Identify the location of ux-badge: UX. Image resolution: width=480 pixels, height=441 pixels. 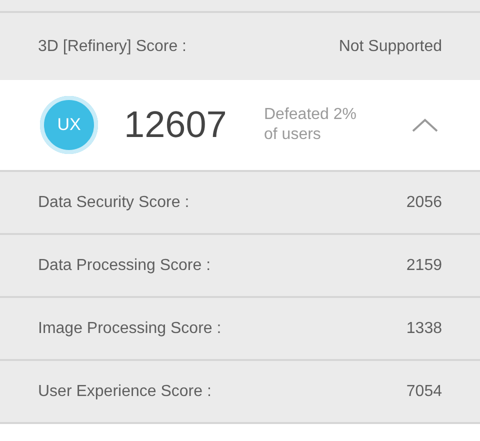
(69, 125).